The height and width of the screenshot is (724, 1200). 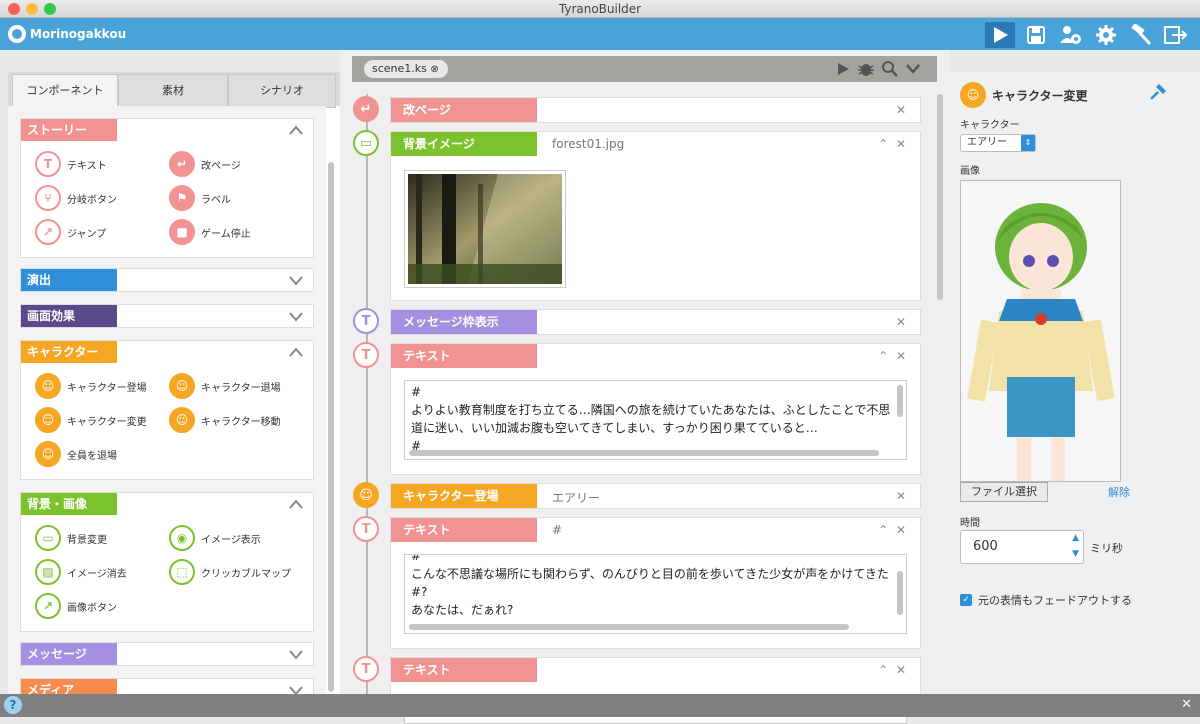 I want to click on text-icon: T, so click(x=366, y=669).